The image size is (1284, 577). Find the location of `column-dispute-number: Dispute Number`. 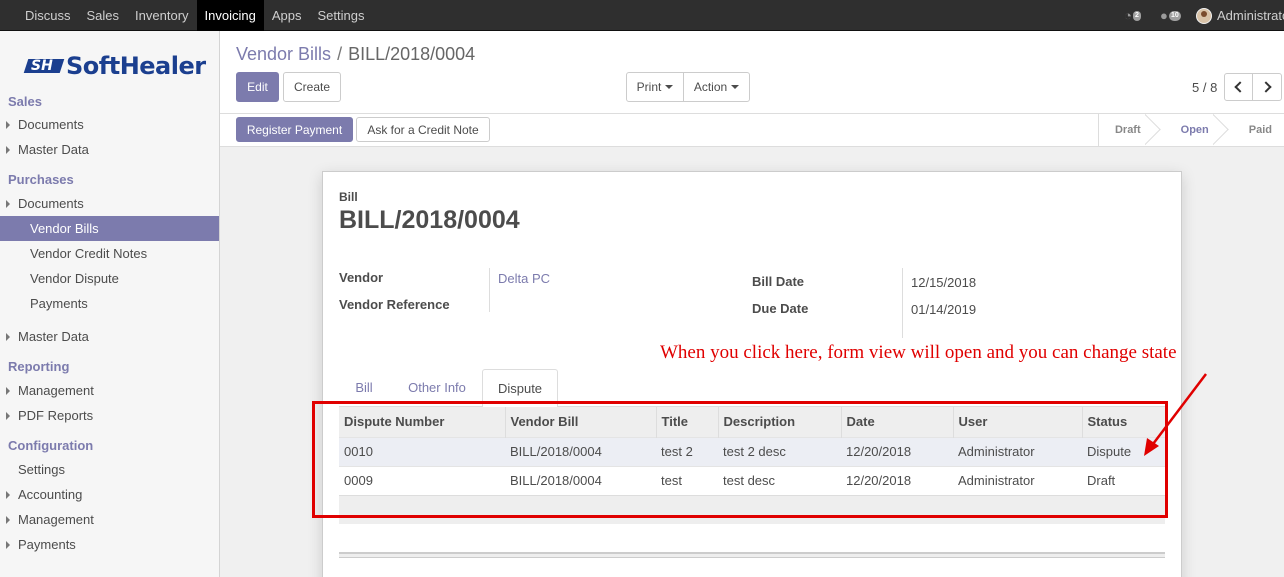

column-dispute-number: Dispute Number is located at coordinates (422, 422).